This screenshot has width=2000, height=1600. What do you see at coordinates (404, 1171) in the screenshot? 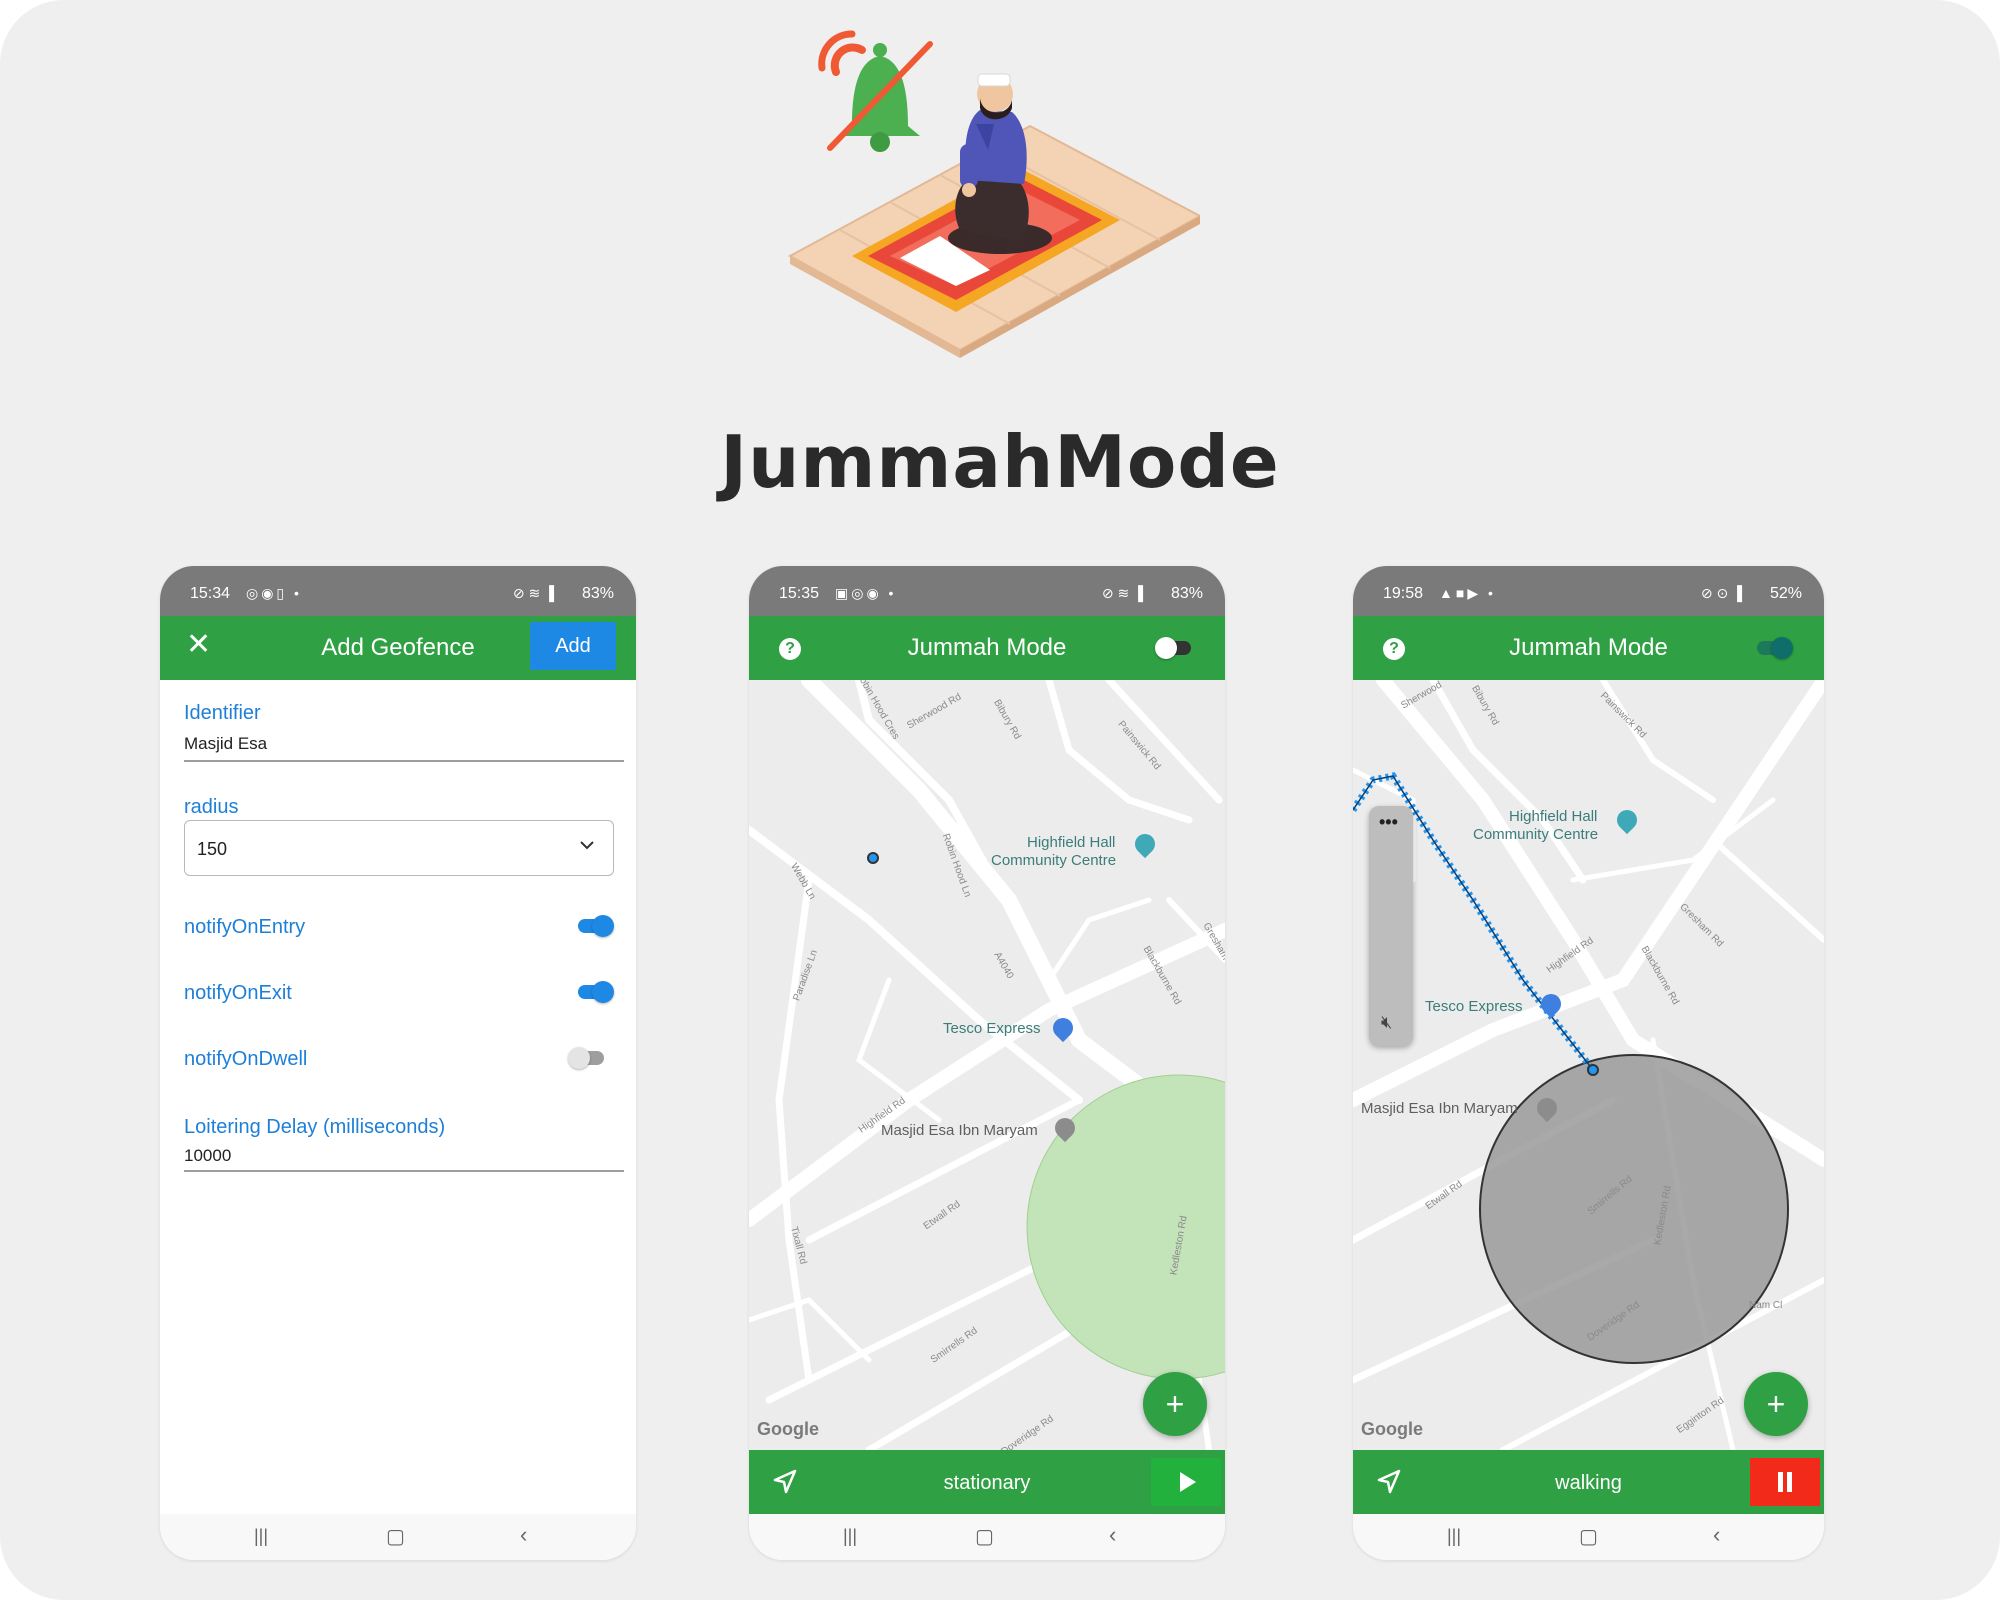
I see `loitering-underline` at bounding box center [404, 1171].